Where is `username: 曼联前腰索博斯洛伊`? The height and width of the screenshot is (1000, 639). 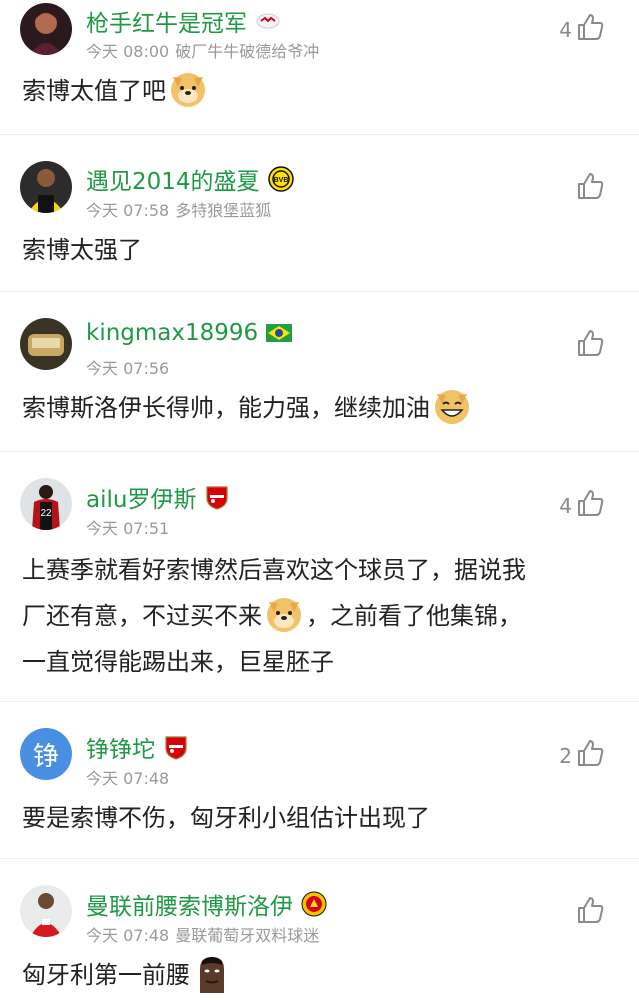
username: 曼联前腰索博斯洛伊 is located at coordinates (189, 904).